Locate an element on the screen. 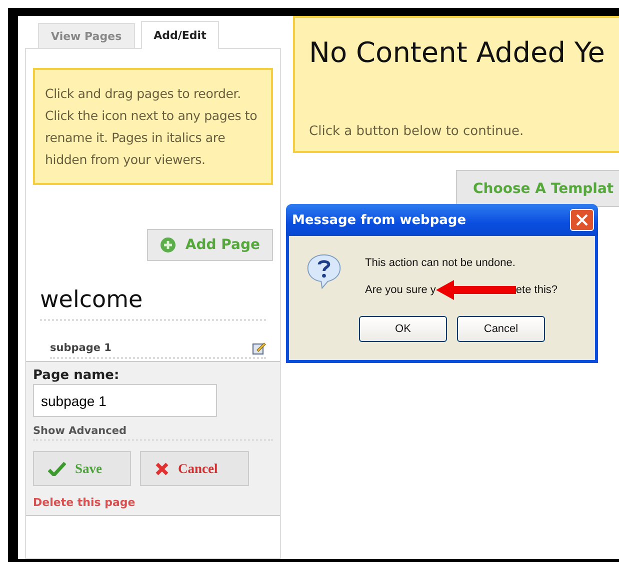 The height and width of the screenshot is (565, 619). show-advanced-link: Show Advanced is located at coordinates (153, 433).